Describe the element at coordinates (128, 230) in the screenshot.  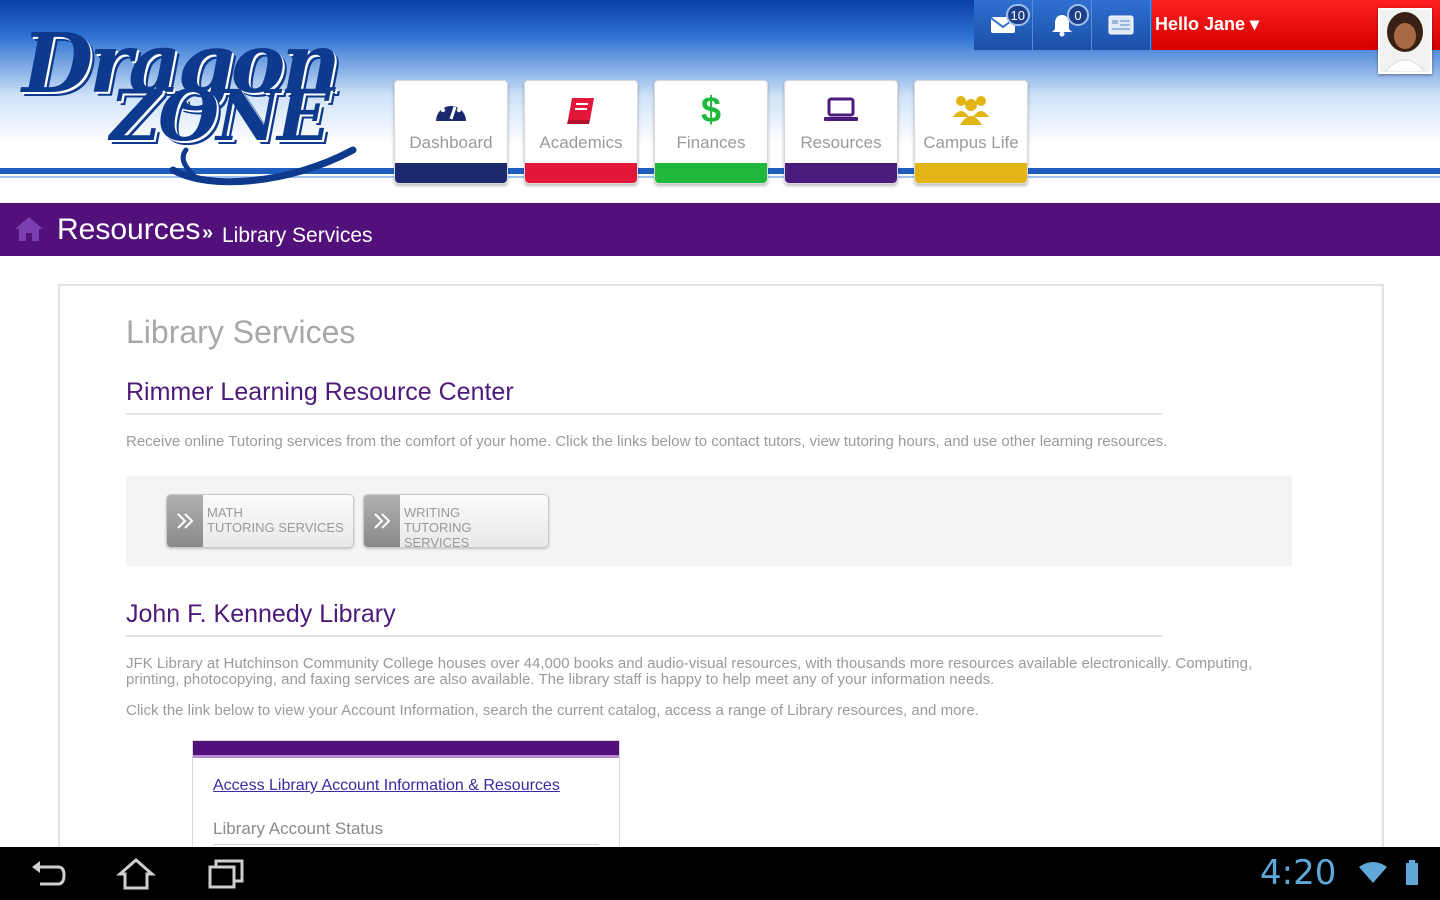
I see `breadcrumb-section-link: Resources` at that location.